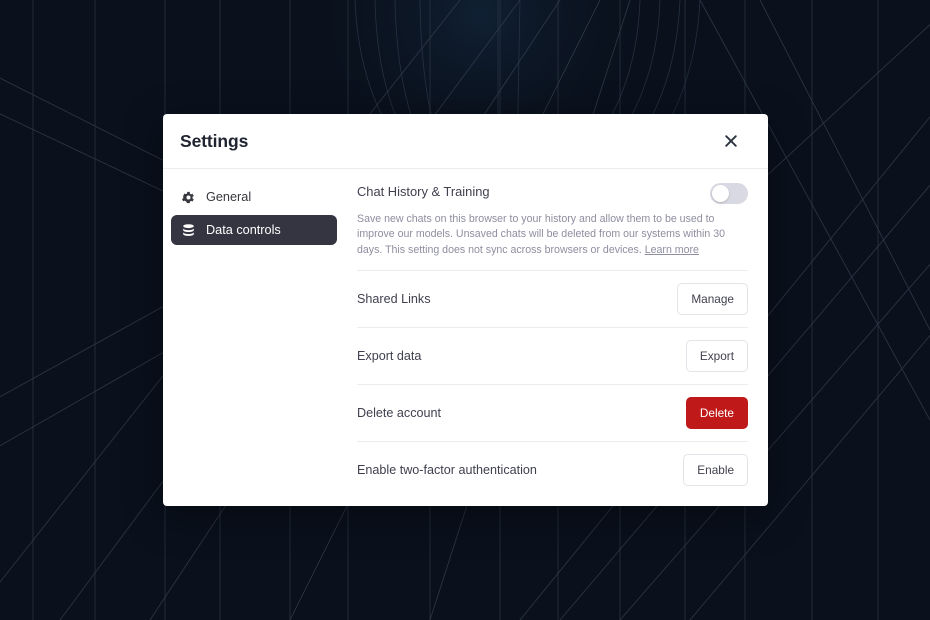 The height and width of the screenshot is (620, 930). Describe the element at coordinates (672, 250) in the screenshot. I see `learn-more-link: Learn more` at that location.